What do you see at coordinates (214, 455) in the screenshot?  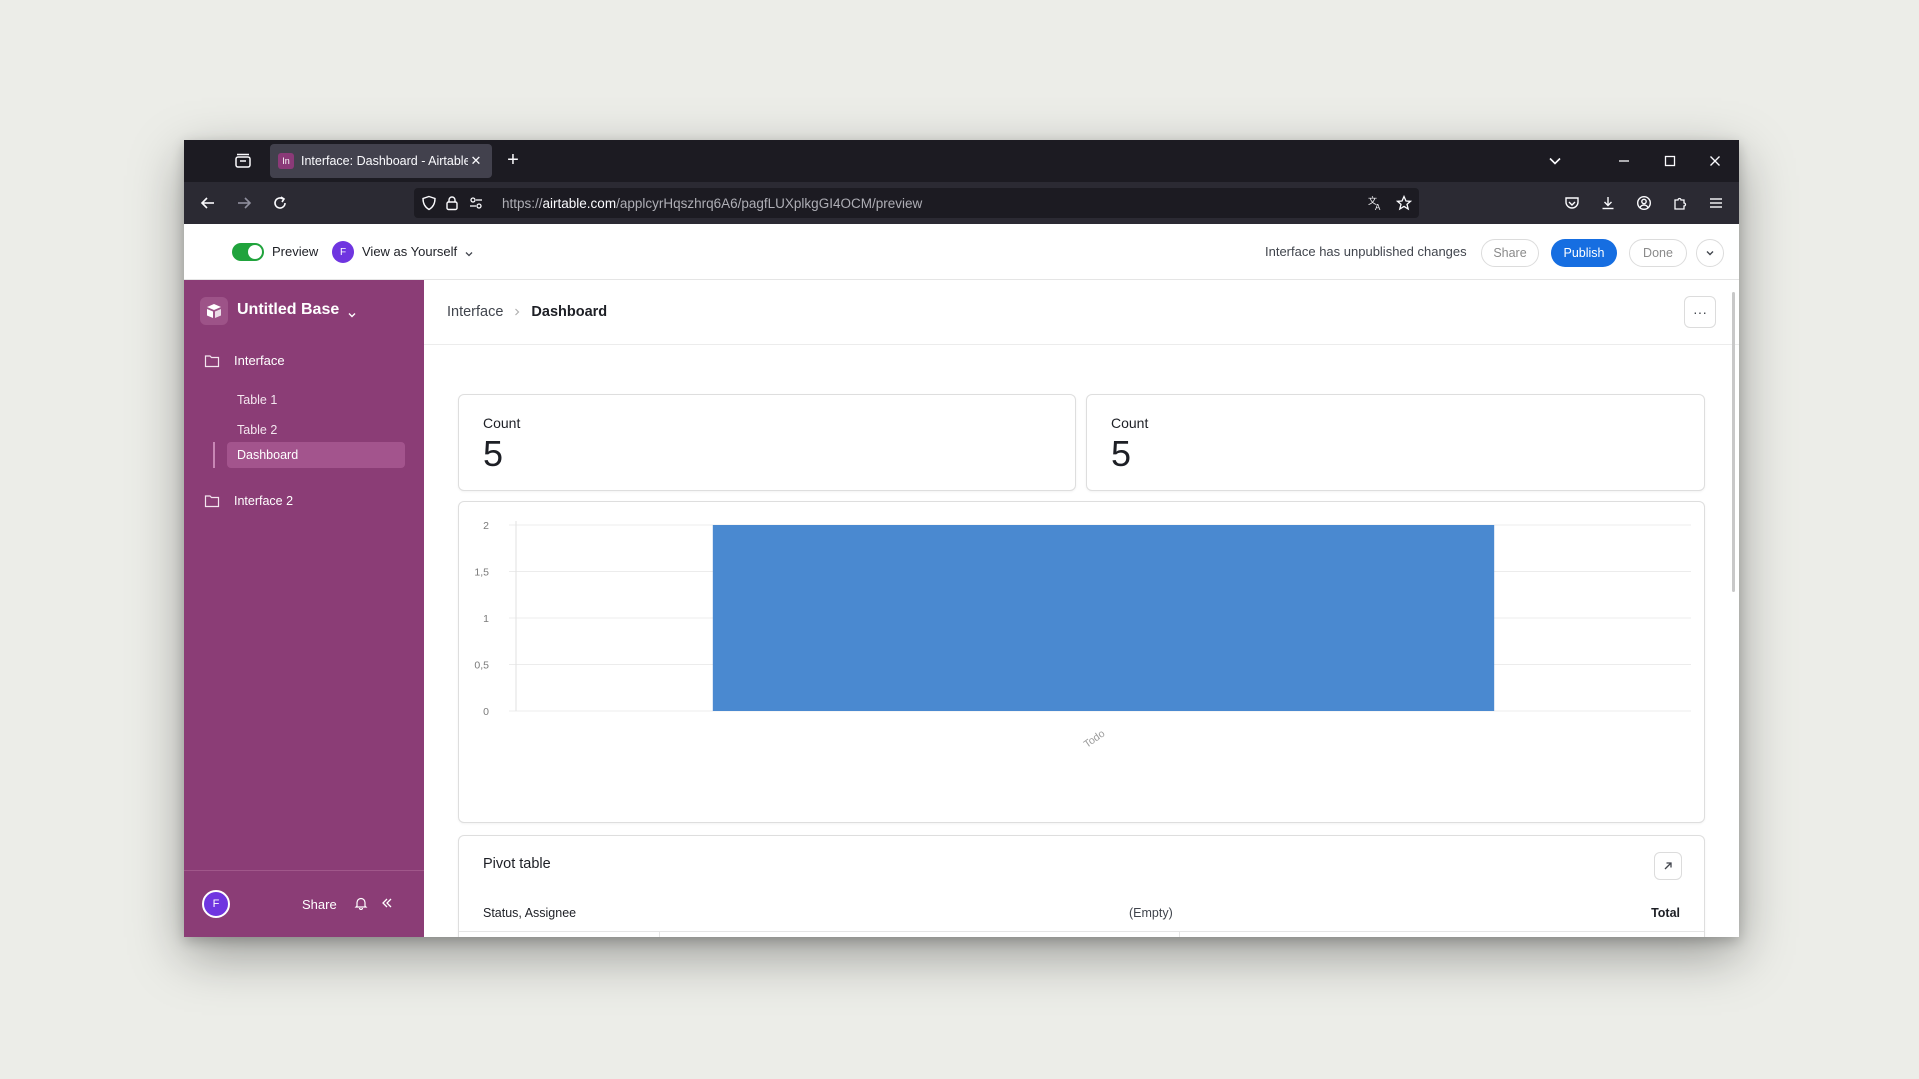 I see `active-indicator` at bounding box center [214, 455].